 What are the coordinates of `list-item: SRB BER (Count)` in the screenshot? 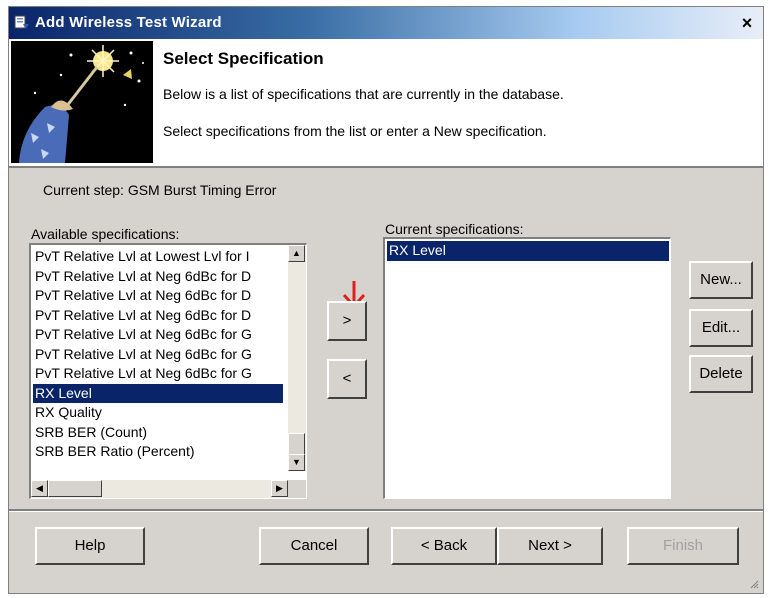 It's located at (158, 433).